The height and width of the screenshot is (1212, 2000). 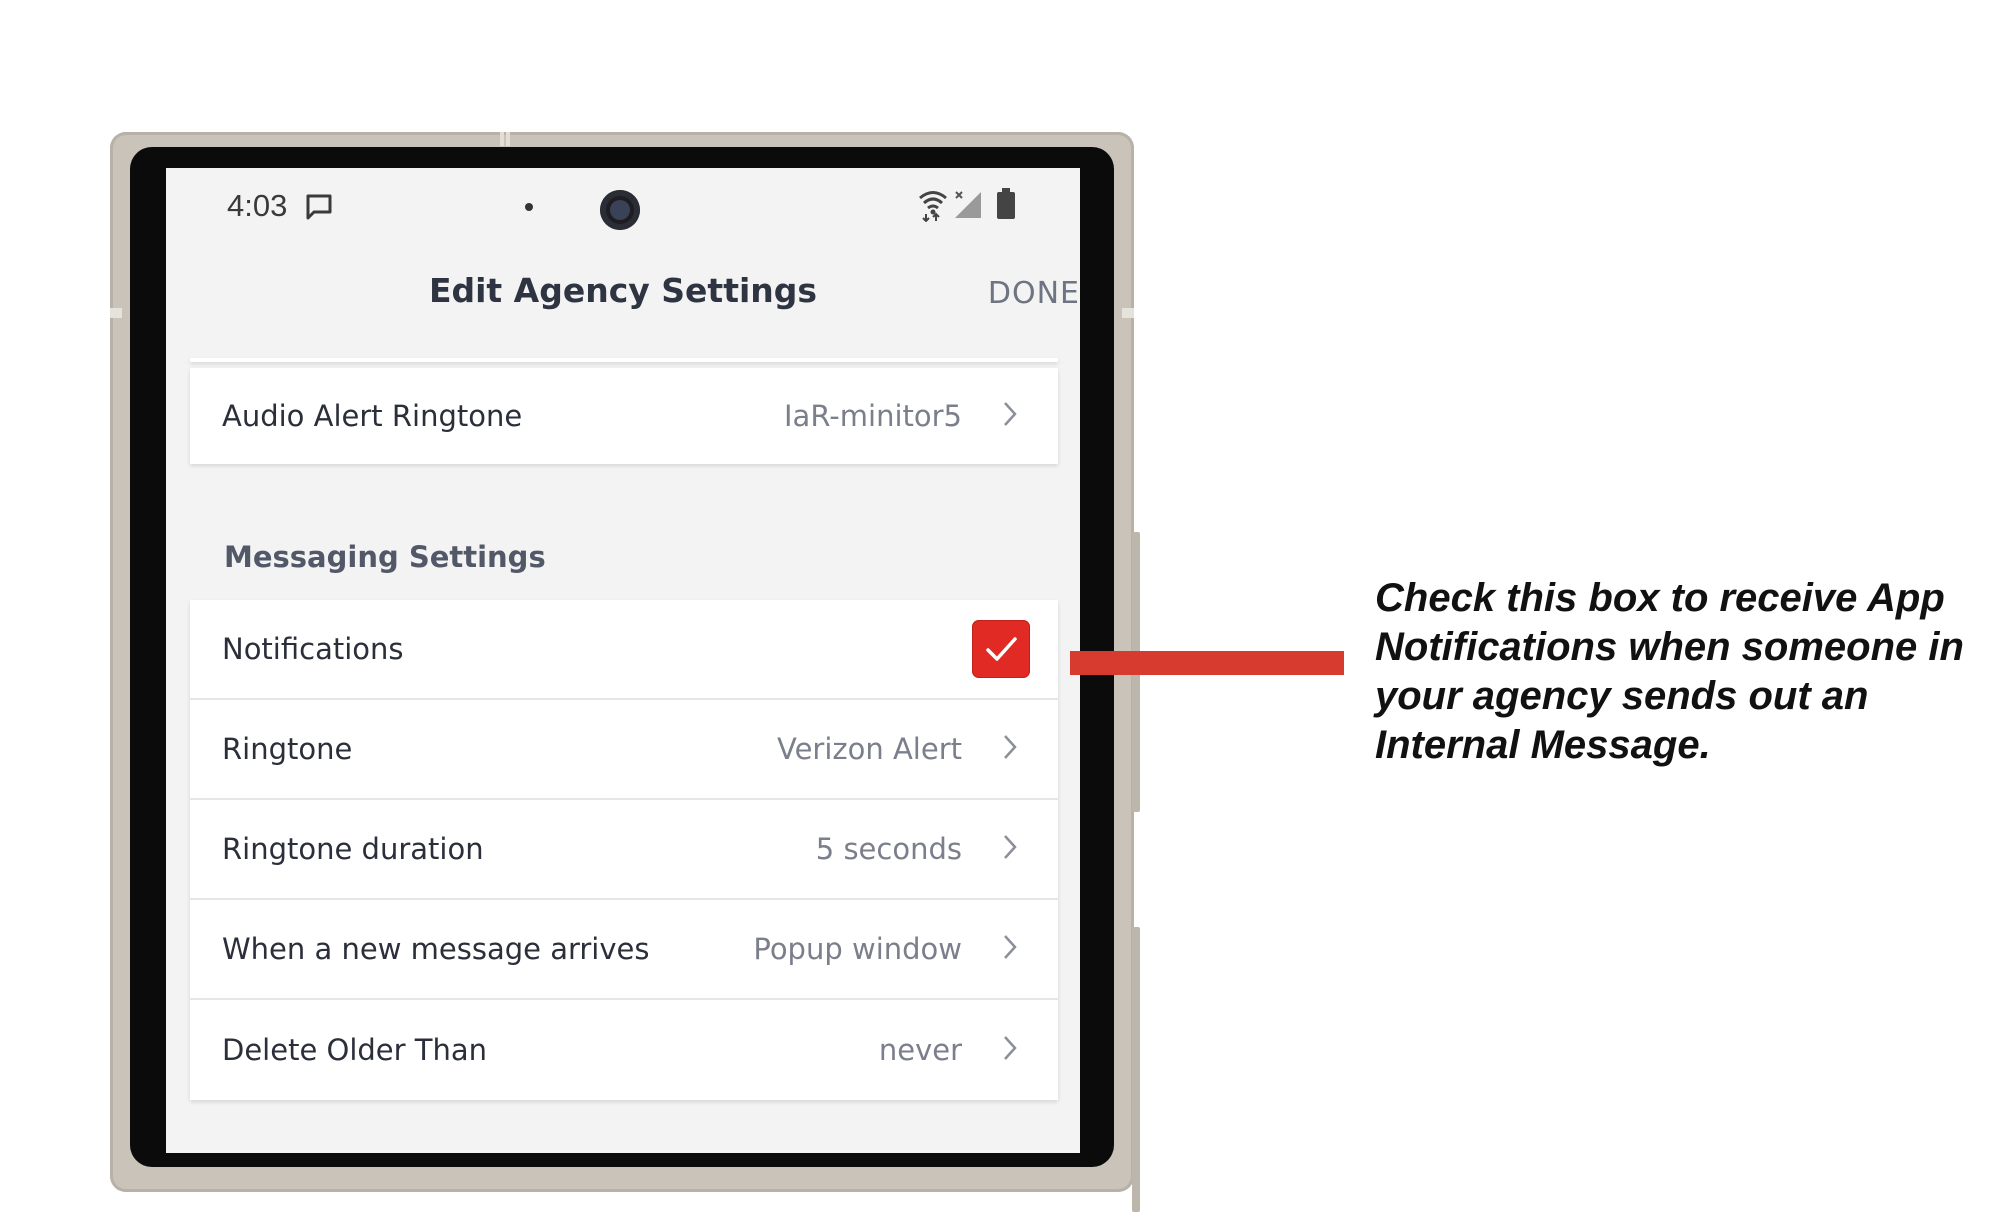 What do you see at coordinates (620, 210) in the screenshot?
I see `front-camera` at bounding box center [620, 210].